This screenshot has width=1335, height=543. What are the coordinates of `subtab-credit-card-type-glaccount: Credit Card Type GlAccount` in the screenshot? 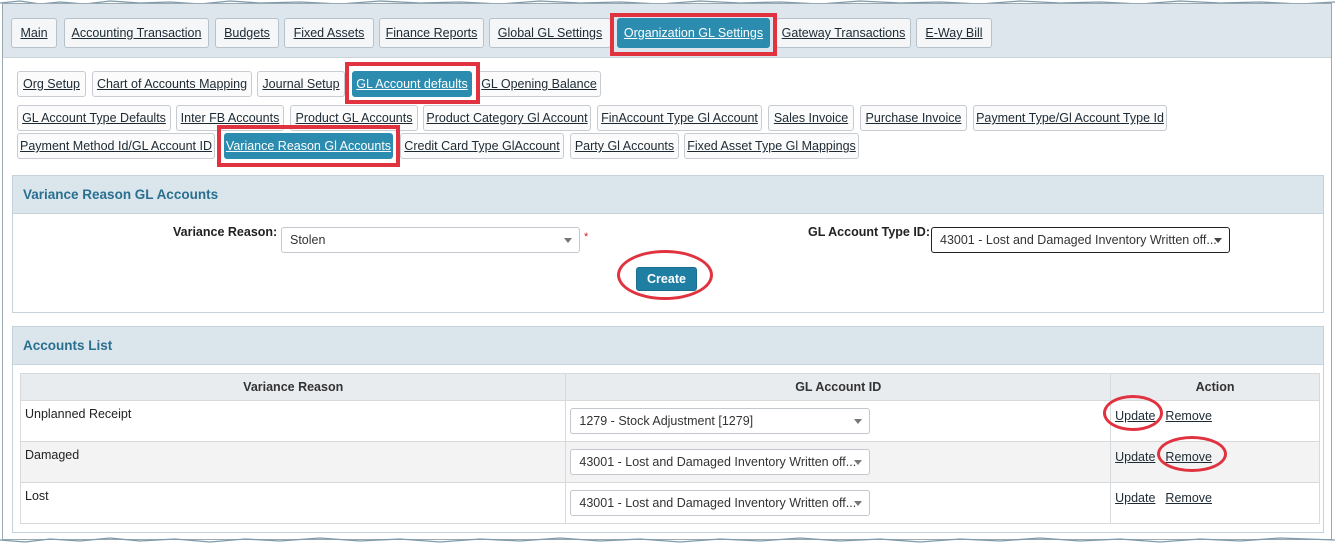 It's located at (482, 146).